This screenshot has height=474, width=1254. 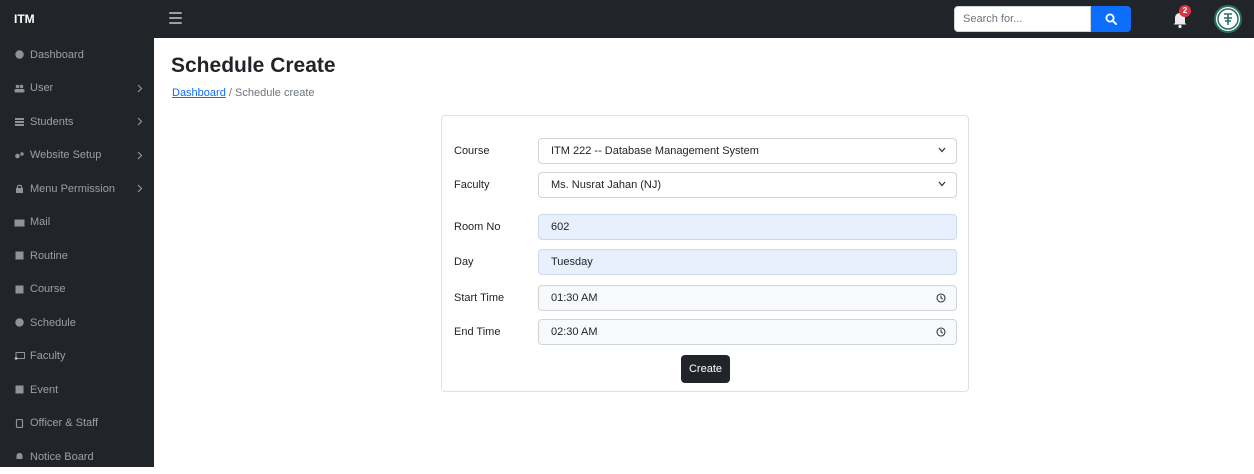 I want to click on page-title: Schedule Create, so click(x=253, y=65).